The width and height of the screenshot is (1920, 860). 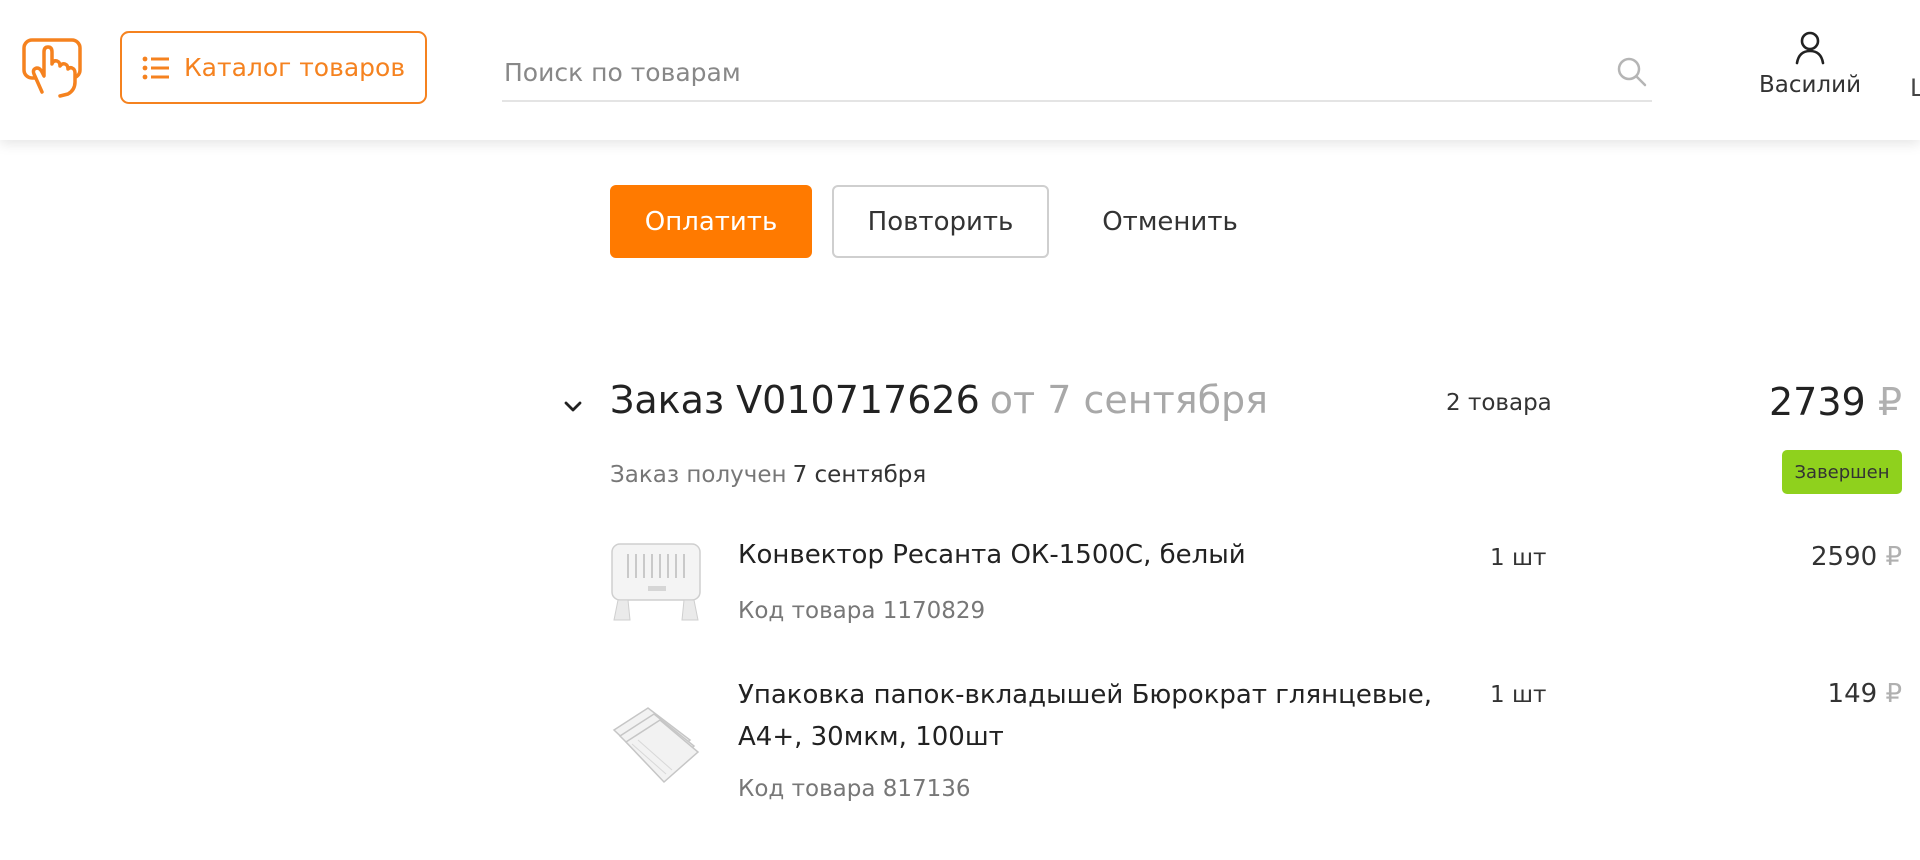 What do you see at coordinates (1810, 48) in the screenshot?
I see `user-icon` at bounding box center [1810, 48].